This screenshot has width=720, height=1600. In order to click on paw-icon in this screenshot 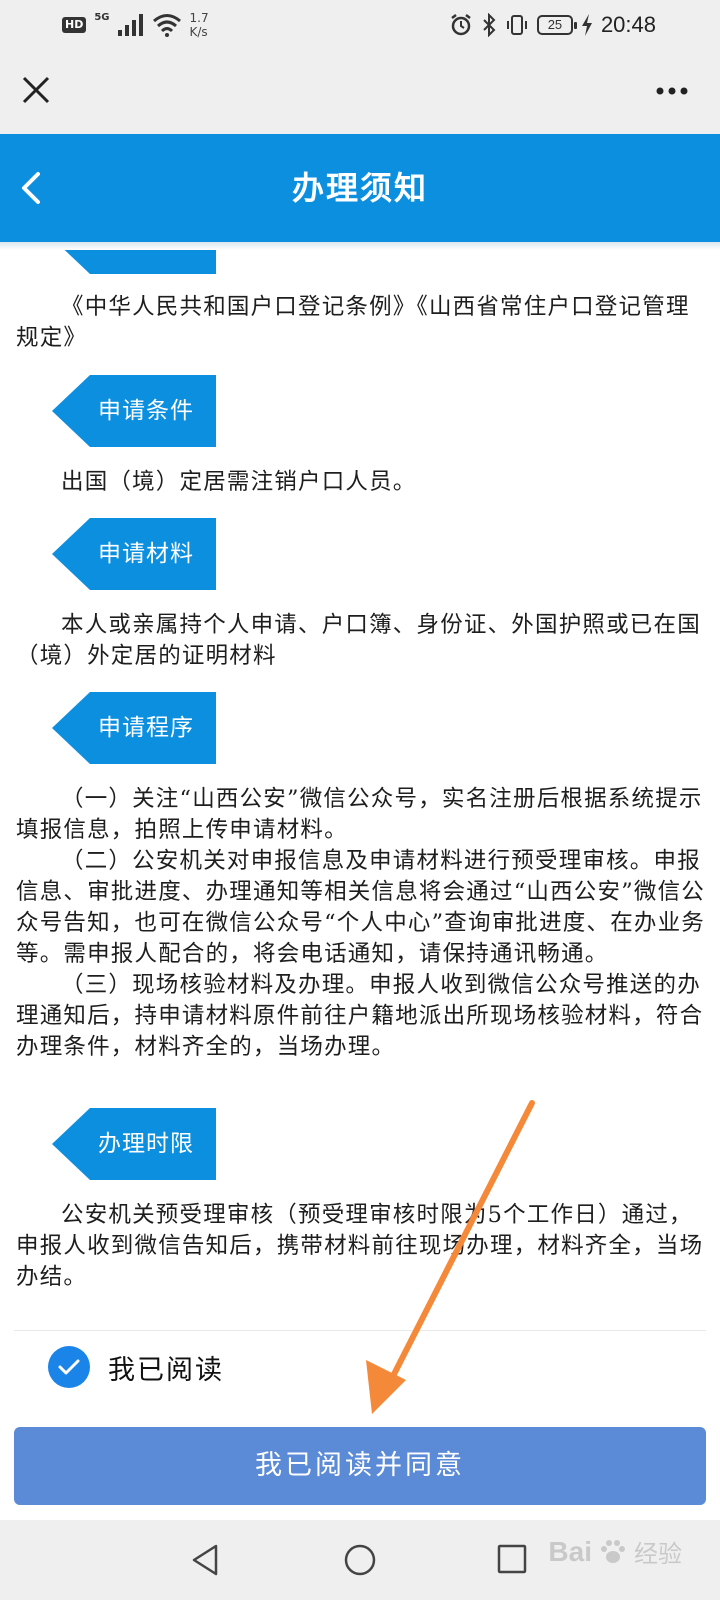, I will do `click(613, 1551)`.